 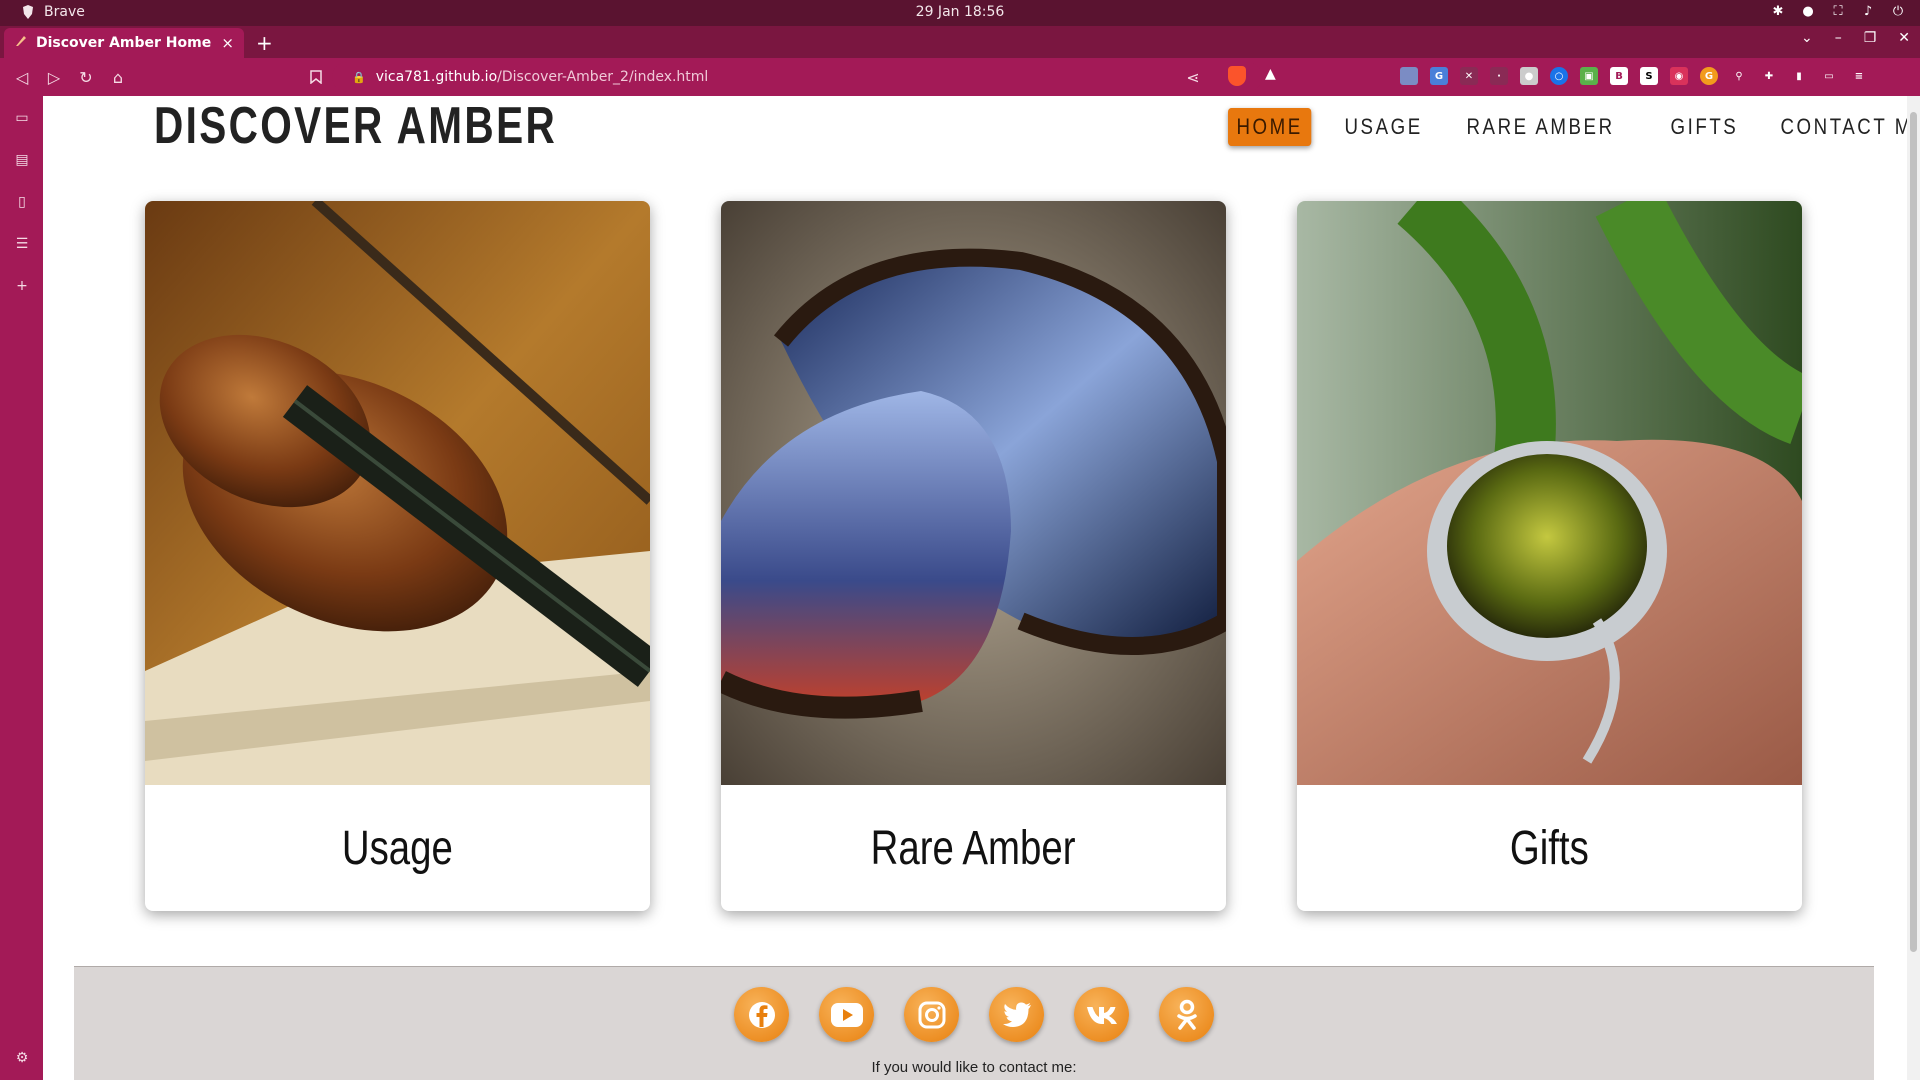 I want to click on slack-icon: ✱, so click(x=1778, y=11).